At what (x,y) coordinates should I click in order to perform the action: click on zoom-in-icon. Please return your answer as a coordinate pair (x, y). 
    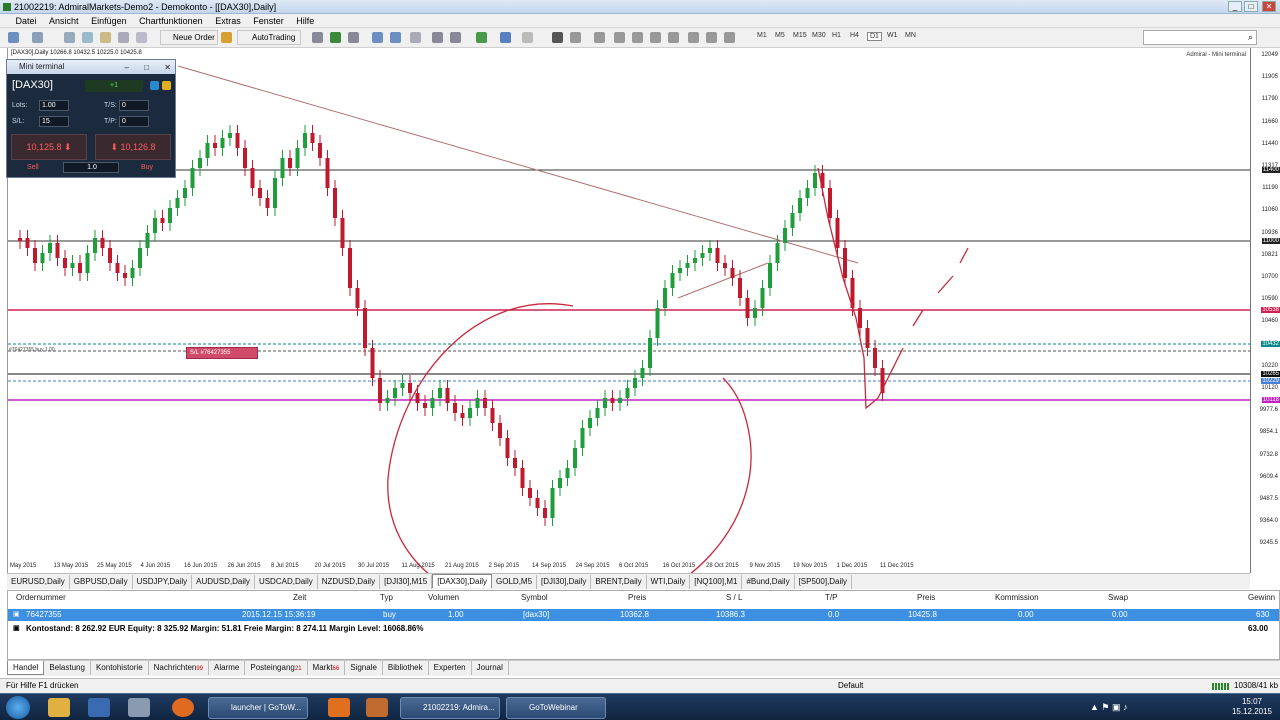
    Looking at the image, I should click on (377, 37).